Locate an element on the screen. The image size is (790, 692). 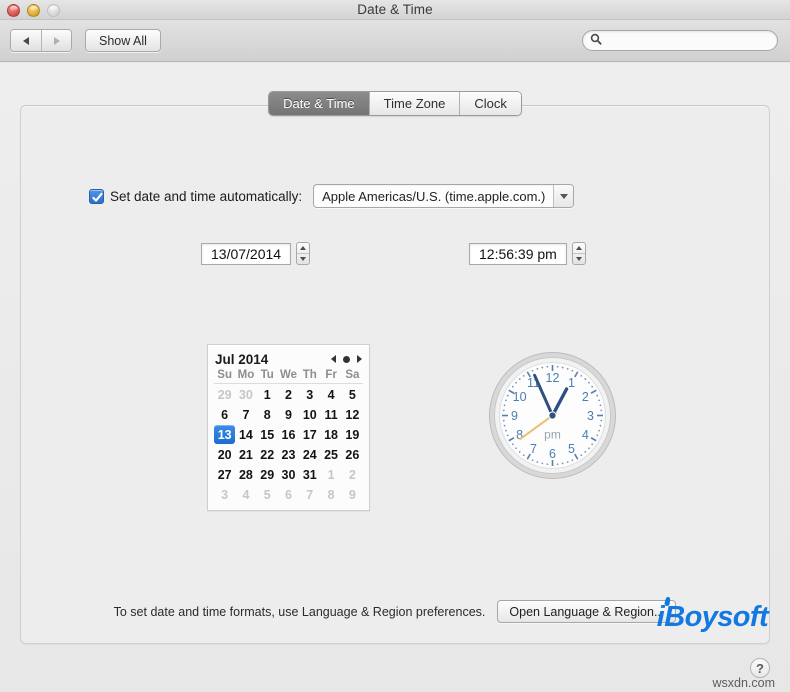
calendar-day: 17 is located at coordinates (309, 434).